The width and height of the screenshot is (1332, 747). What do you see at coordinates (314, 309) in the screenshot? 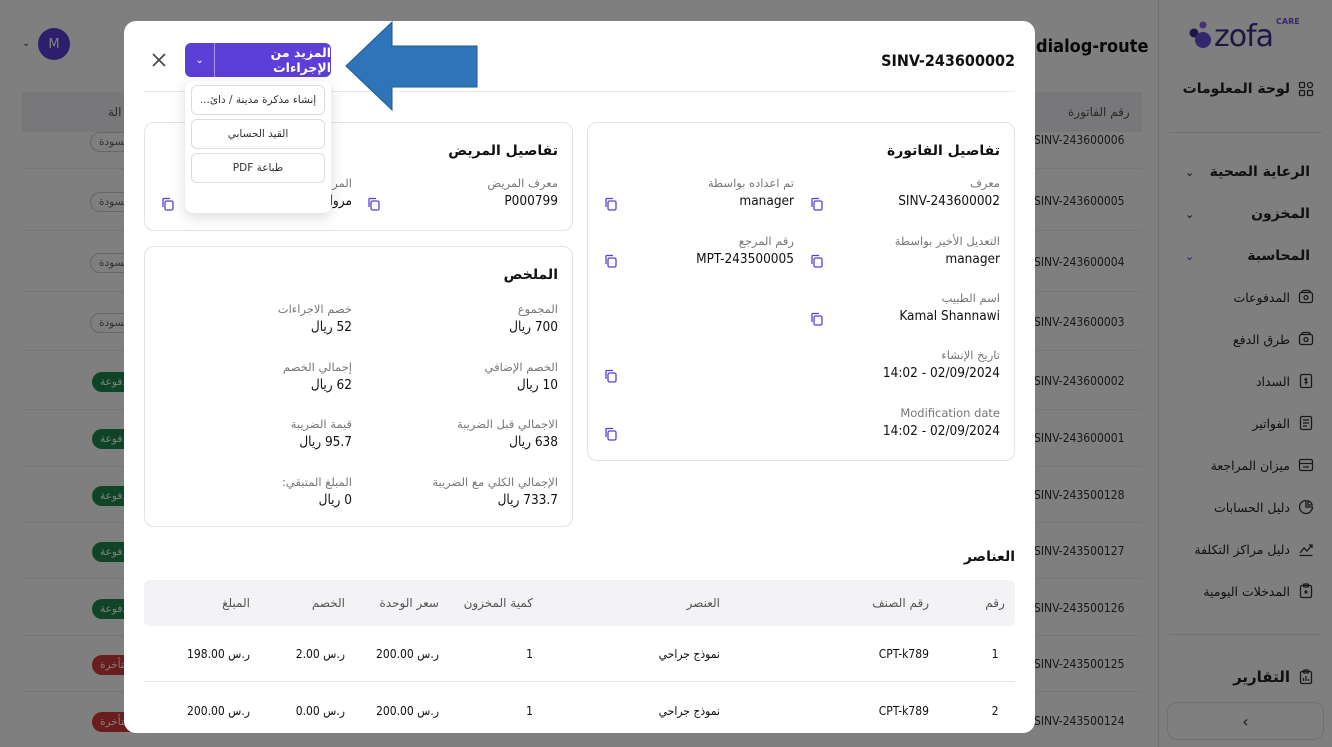
I see `field-label: خصم الاجراءات` at bounding box center [314, 309].